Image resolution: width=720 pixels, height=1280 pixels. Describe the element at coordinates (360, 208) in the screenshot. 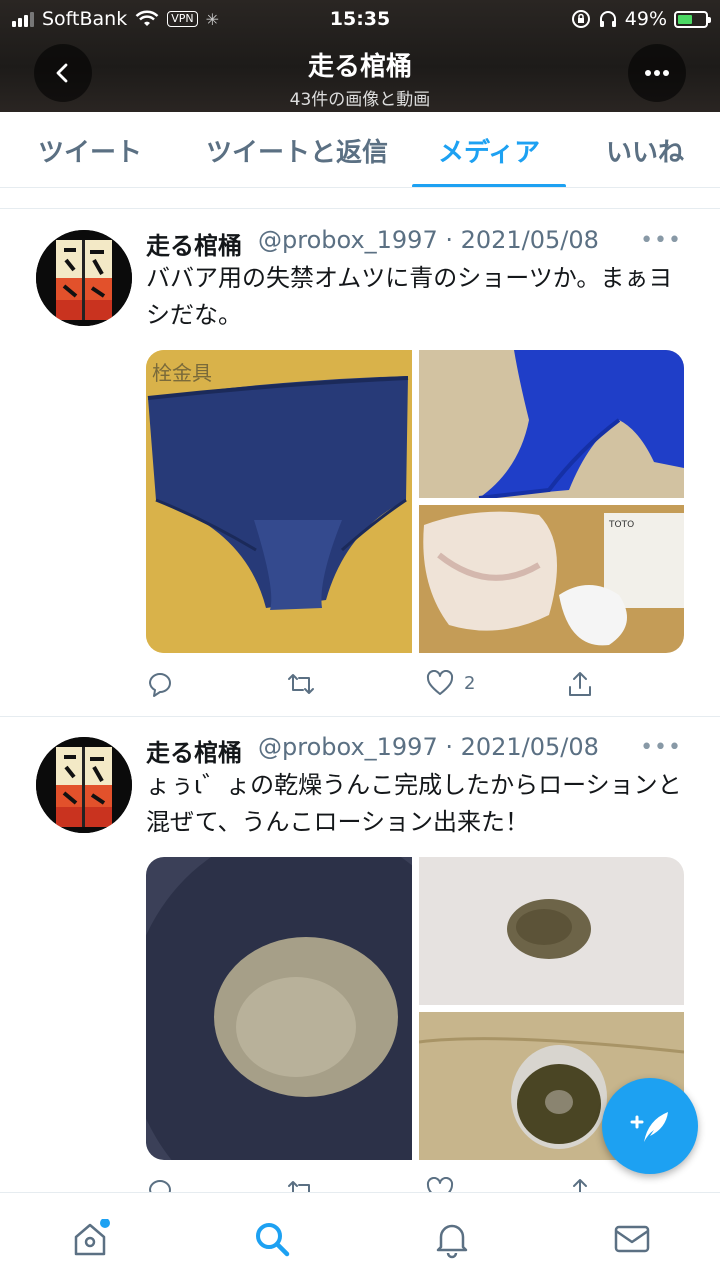

I see `previous-tweet-edge` at that location.